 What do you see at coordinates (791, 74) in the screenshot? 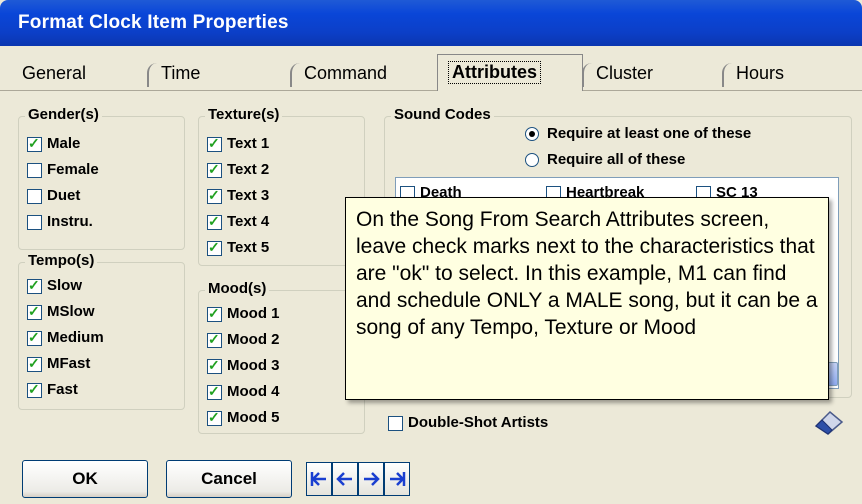
I see `tab-hours: Hours` at bounding box center [791, 74].